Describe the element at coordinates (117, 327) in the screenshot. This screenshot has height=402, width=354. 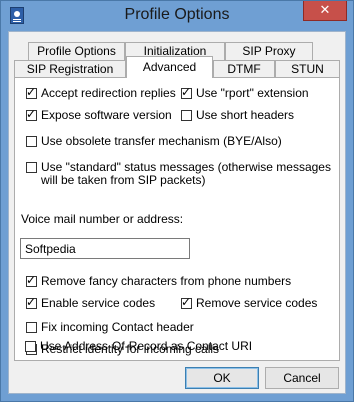
I see `fix-contact-label: Fix incoming Contact header` at that location.